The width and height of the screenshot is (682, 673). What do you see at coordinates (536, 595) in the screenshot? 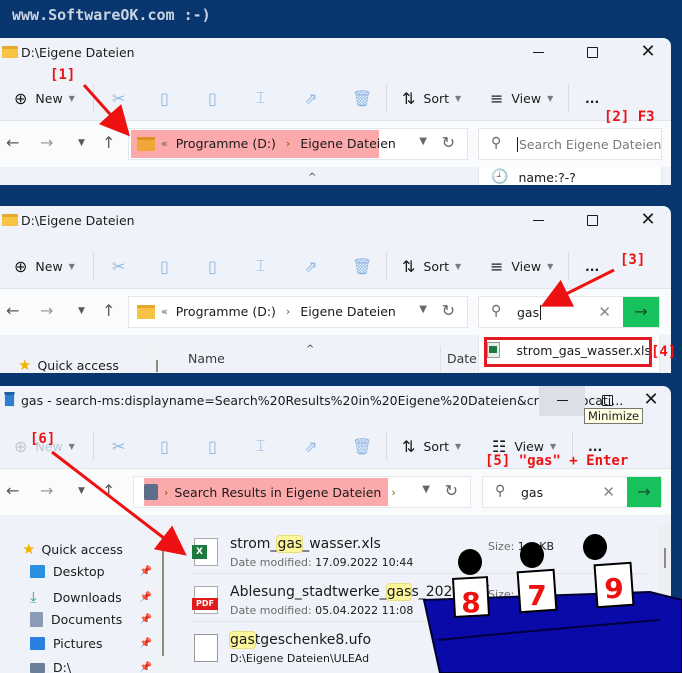
I see `judge-score: 7` at bounding box center [536, 595].